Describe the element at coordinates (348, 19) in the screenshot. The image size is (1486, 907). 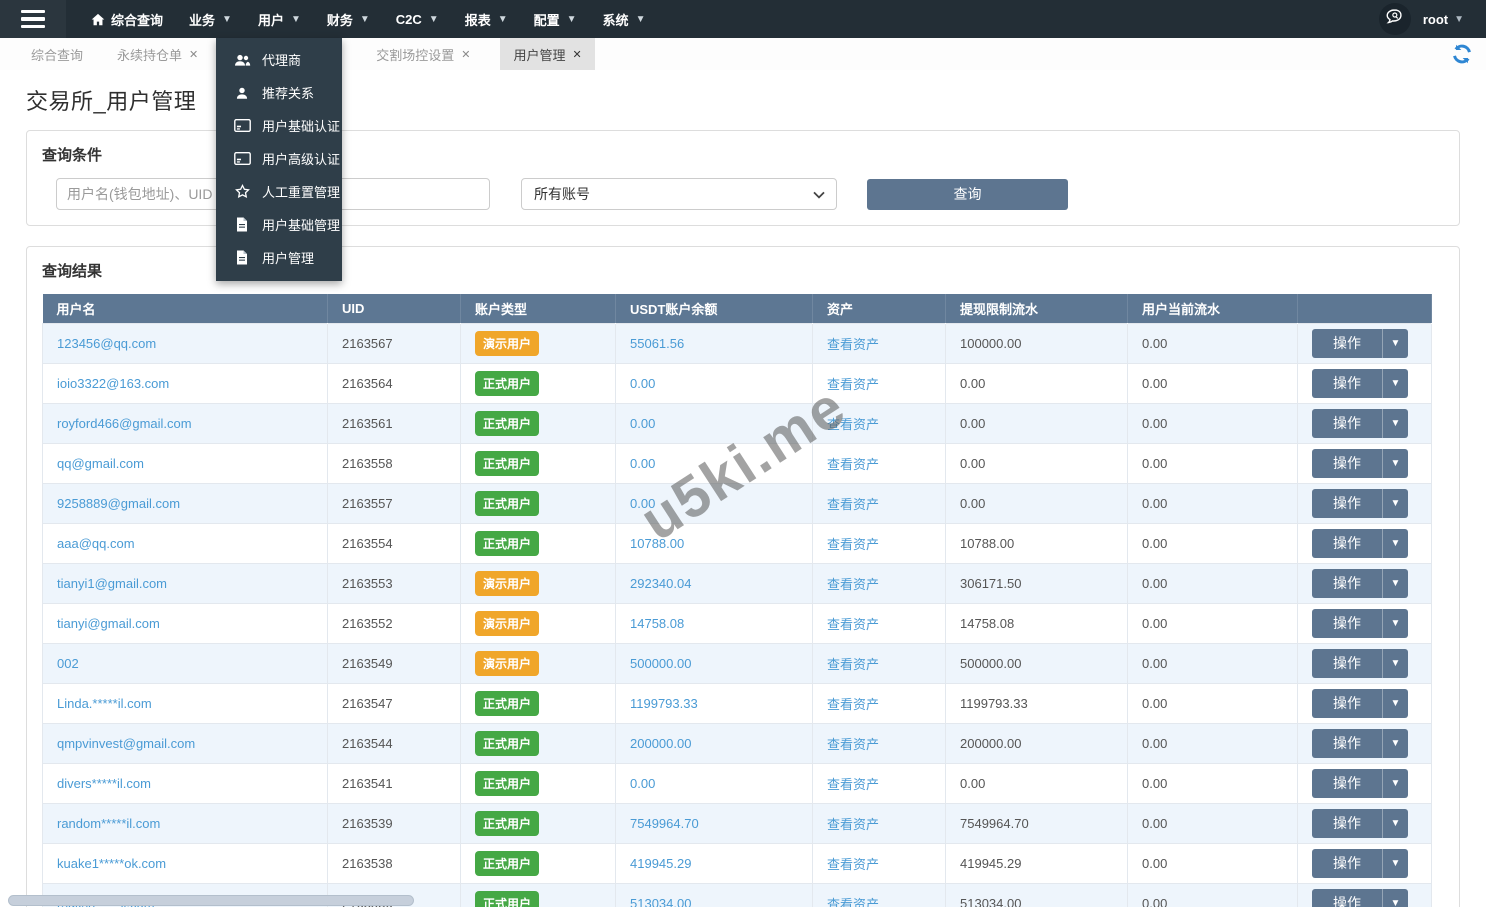
I see `nav-item-4: 财务 ▼` at that location.